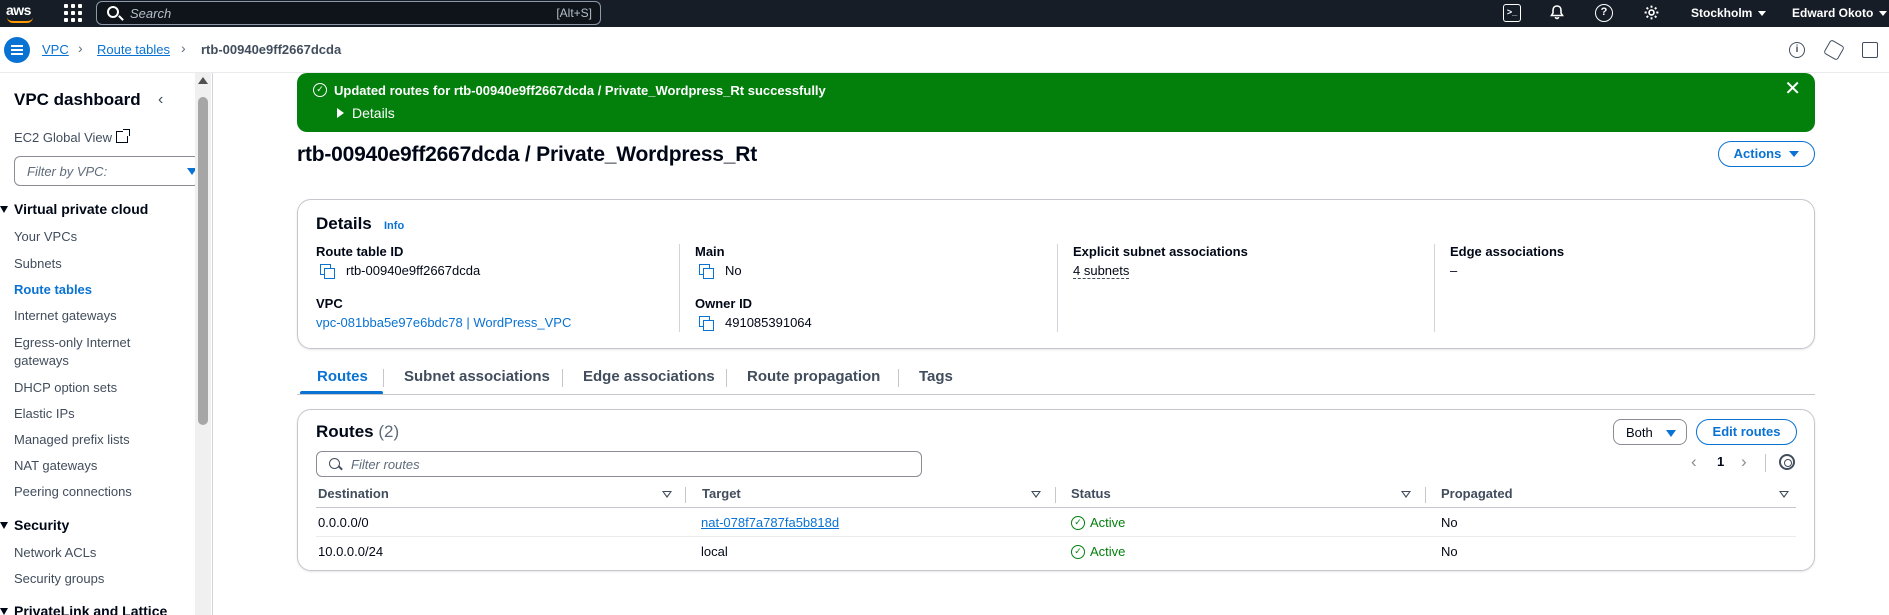 The height and width of the screenshot is (615, 1889). Describe the element at coordinates (1729, 13) in the screenshot. I see `region-selector: Stockholm` at that location.